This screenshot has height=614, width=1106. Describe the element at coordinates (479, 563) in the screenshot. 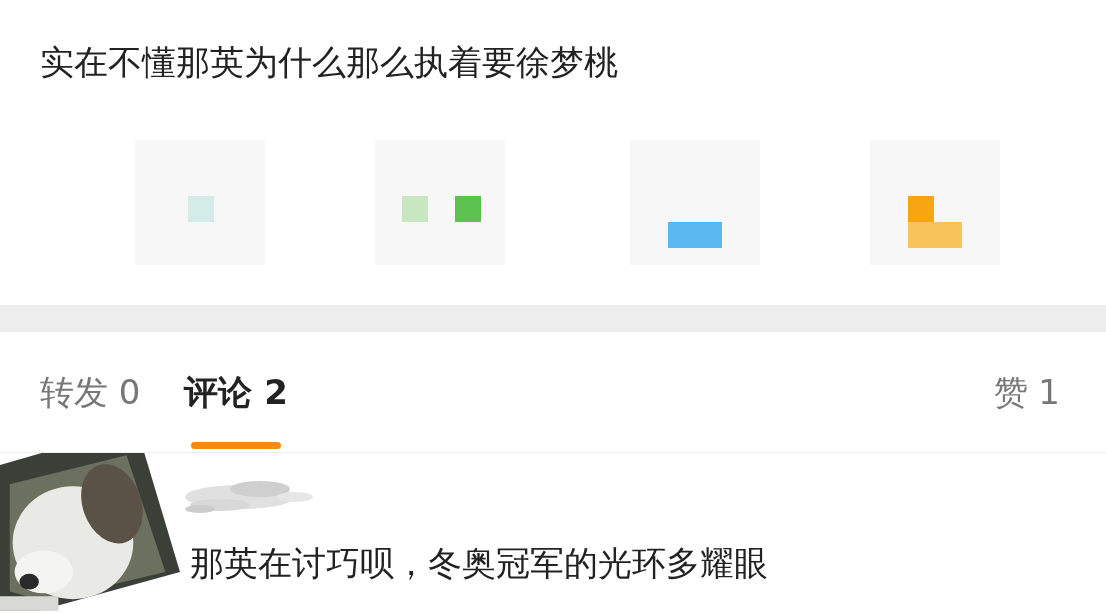

I see `comment-text: 那英在讨巧呗，冬奥冠军的光环多耀眼` at that location.